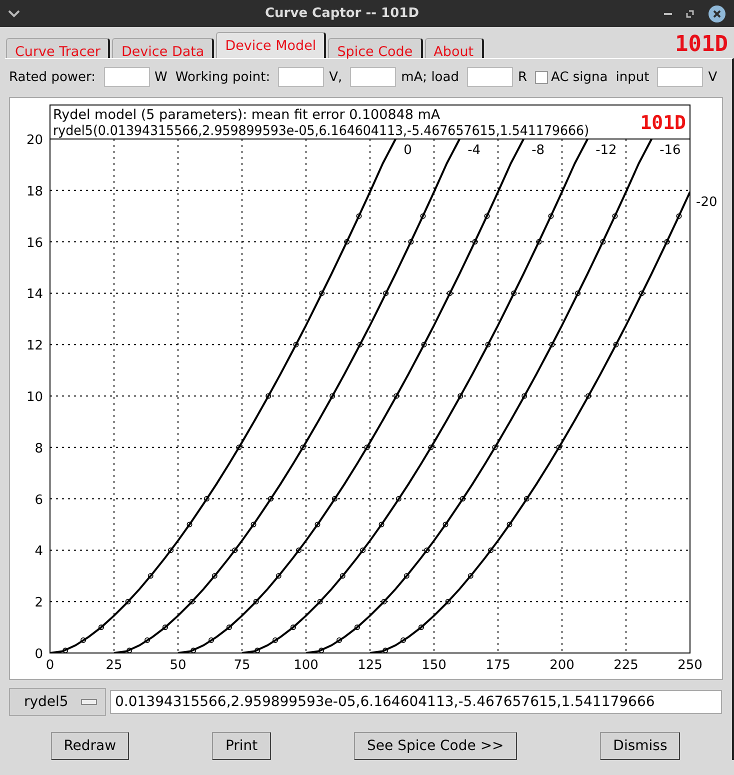 The height and width of the screenshot is (775, 734). Describe the element at coordinates (38, 500) in the screenshot. I see `axis-tick-label: 6` at that location.